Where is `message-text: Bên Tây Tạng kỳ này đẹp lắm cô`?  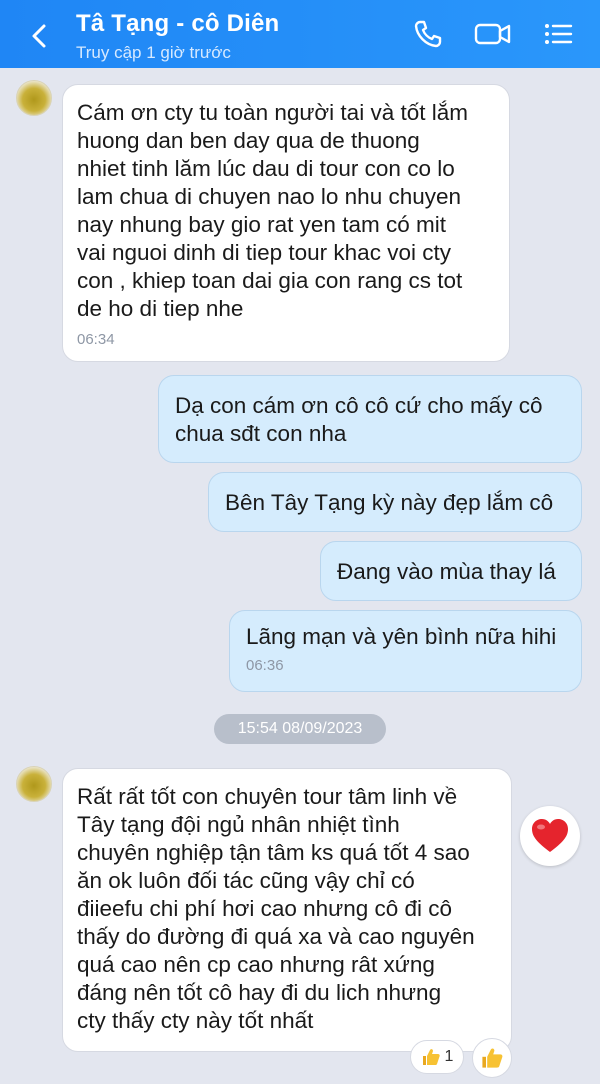
message-text: Bên Tây Tạng kỳ này đẹp lắm cô is located at coordinates (389, 502).